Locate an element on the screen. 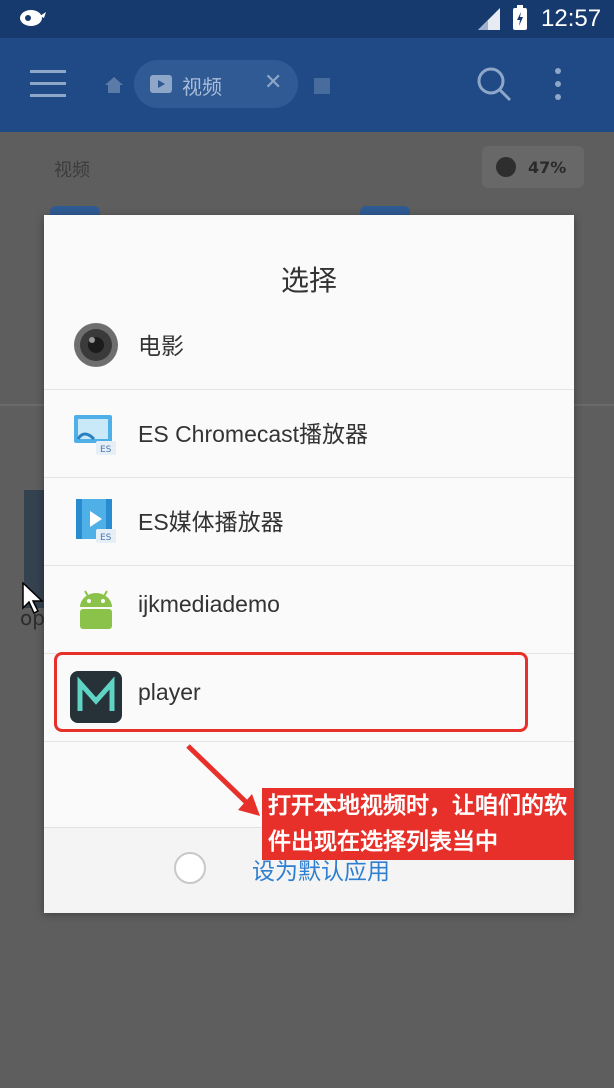 The width and height of the screenshot is (614, 1088). app-bar: 视频 ✕ is located at coordinates (307, 85).